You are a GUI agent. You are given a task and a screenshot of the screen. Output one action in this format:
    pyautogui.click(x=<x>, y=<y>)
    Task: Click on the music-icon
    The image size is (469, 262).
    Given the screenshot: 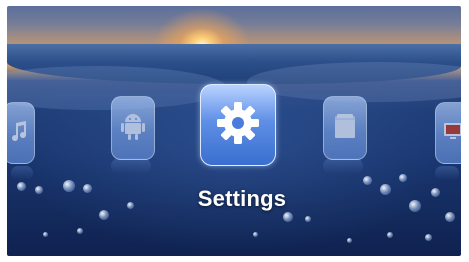 What is the action you would take?
    pyautogui.click(x=19, y=133)
    